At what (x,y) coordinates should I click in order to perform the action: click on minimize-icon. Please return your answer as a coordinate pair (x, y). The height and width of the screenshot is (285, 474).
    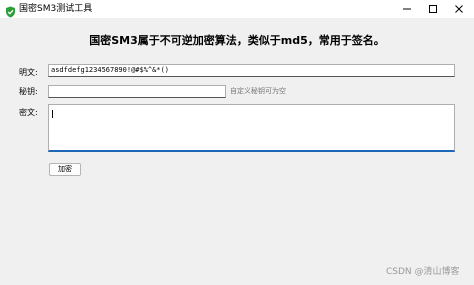
    Looking at the image, I should click on (407, 9).